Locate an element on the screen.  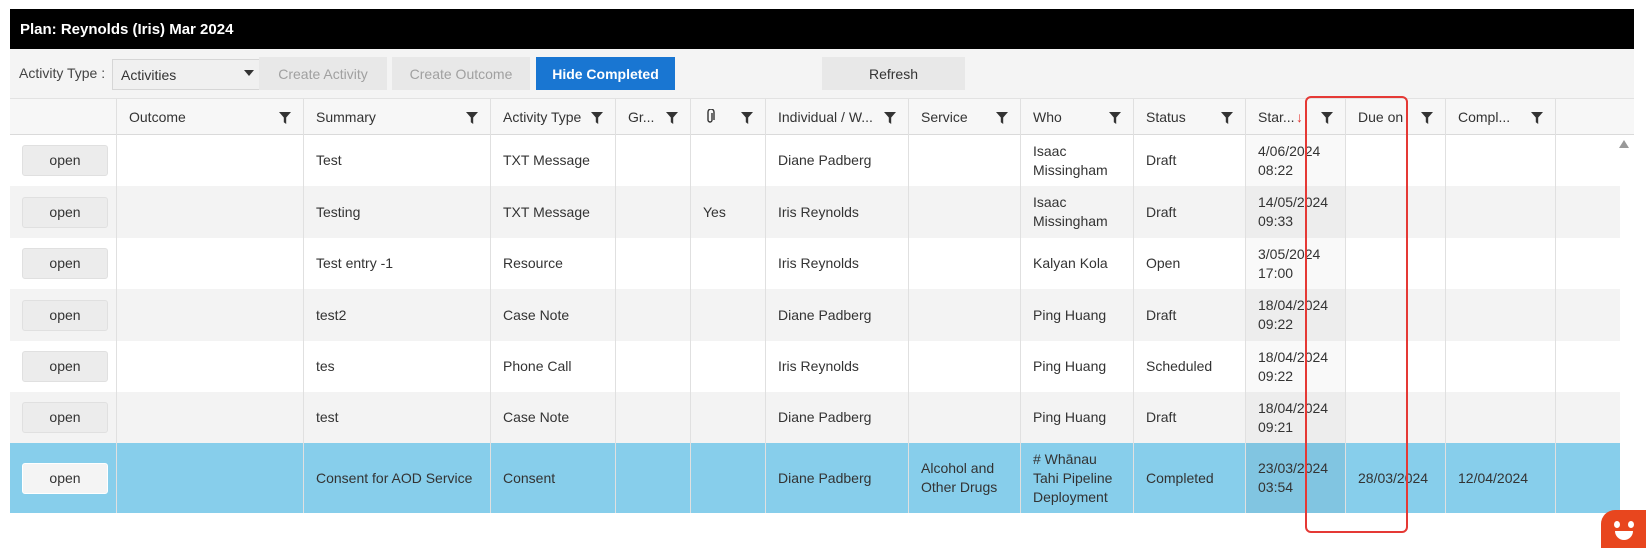
hide-completed-button: Hide Completed is located at coordinates (605, 73).